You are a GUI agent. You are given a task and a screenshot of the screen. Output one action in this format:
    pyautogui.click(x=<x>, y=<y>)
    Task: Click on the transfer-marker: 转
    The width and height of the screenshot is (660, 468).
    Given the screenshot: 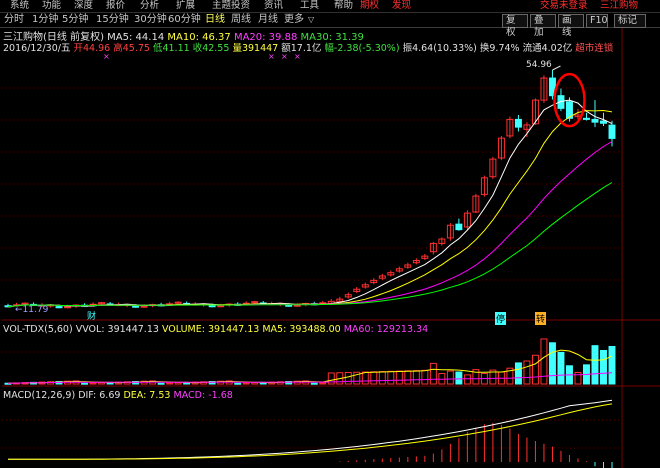 What is the action you would take?
    pyautogui.click(x=541, y=318)
    